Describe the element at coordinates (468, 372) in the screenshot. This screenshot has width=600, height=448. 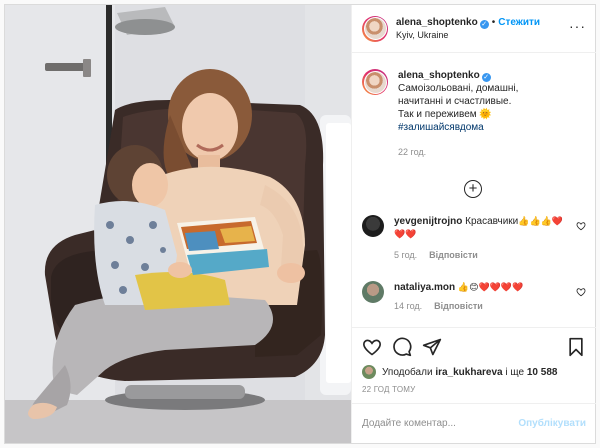
I see `liker-username: ira_kukhareva` at that location.